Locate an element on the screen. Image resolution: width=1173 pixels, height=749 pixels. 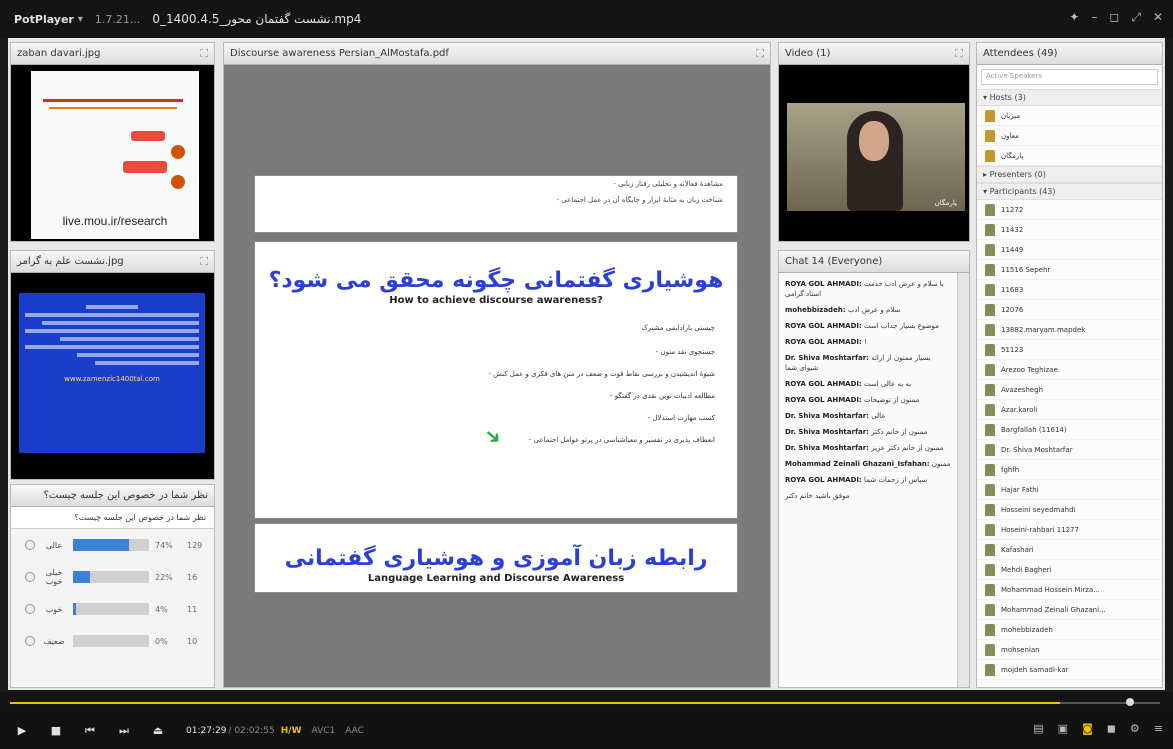
participant-name: 12076 is located at coordinates (1012, 309).